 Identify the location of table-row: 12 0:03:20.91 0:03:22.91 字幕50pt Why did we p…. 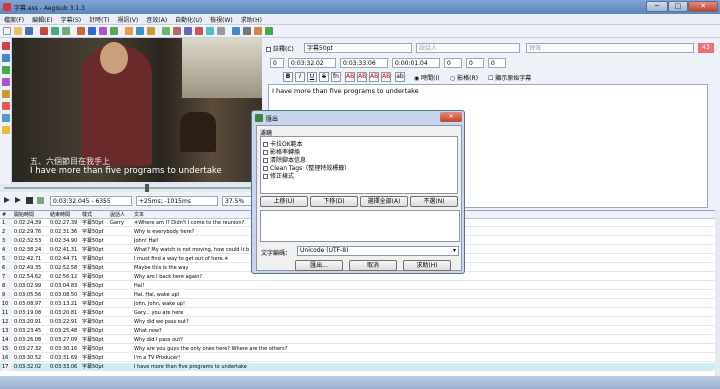
(357, 322).